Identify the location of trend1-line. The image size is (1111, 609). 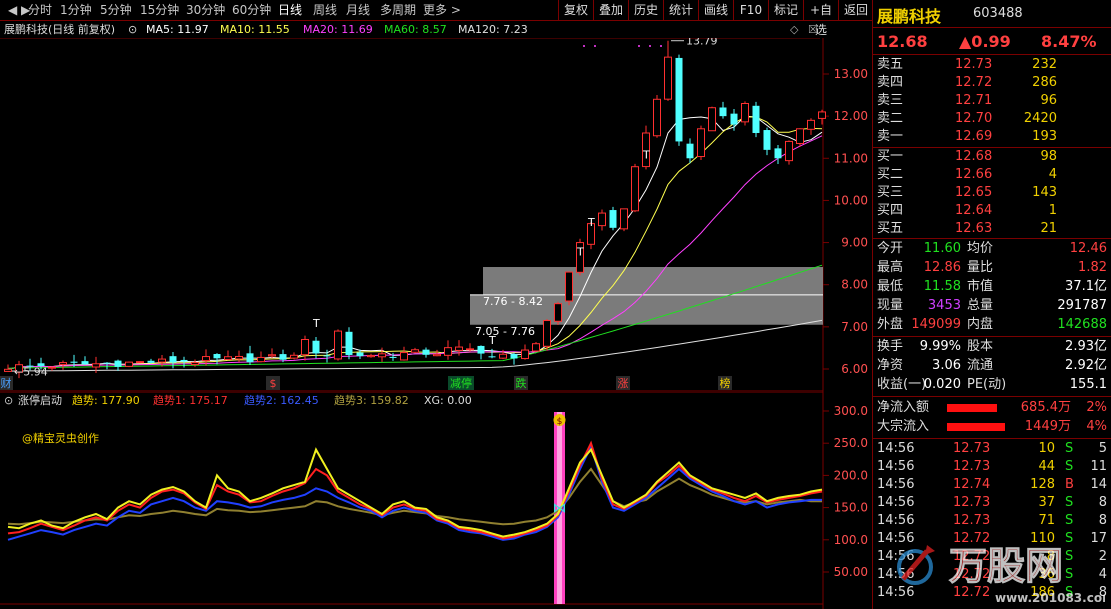
(415, 490).